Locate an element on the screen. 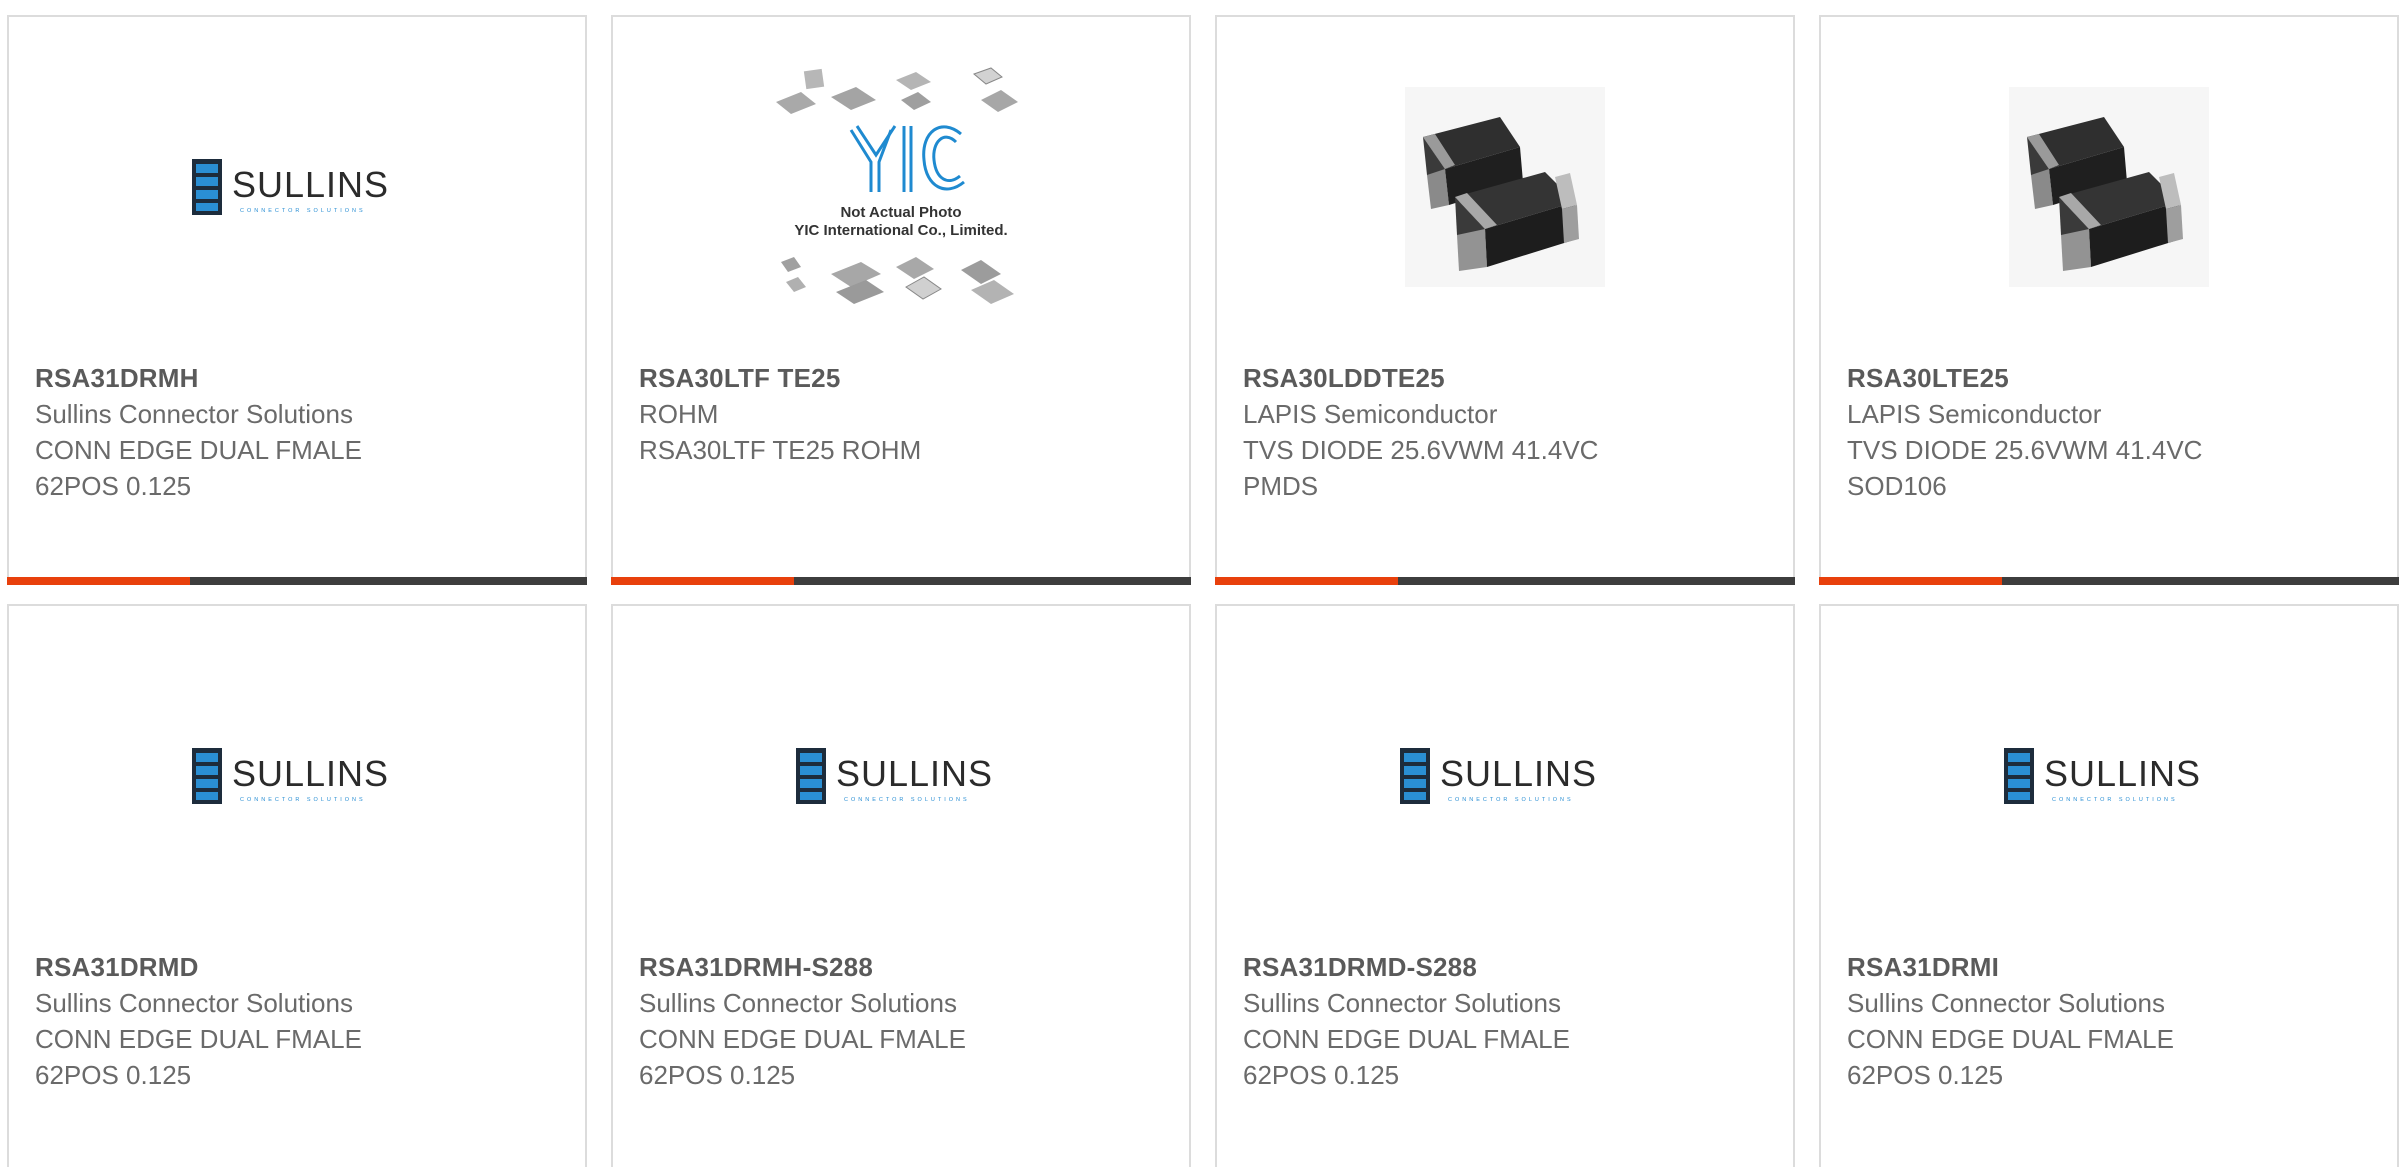 This screenshot has height=1167, width=2400. part-number: RSA31DRMD is located at coordinates (300, 967).